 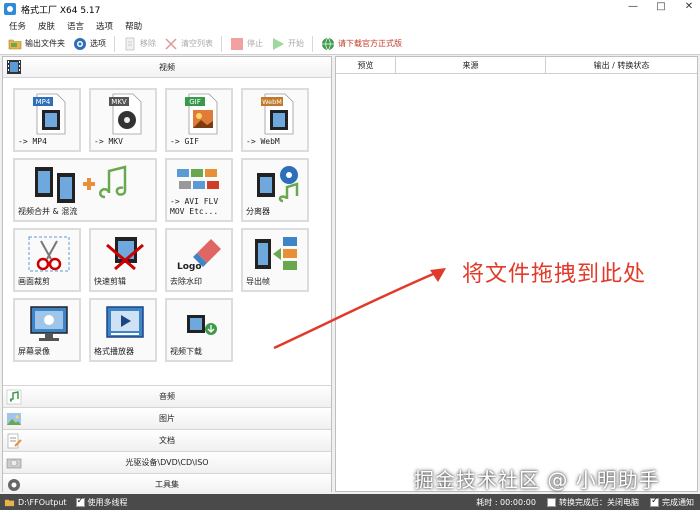 What do you see at coordinates (167, 484) in the screenshot?
I see `section-tools-header: 工具集` at bounding box center [167, 484].